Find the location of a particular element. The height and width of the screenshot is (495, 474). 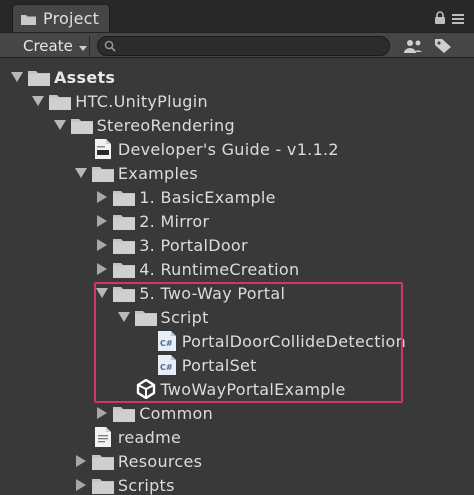

tree-item-label: Common is located at coordinates (176, 413).